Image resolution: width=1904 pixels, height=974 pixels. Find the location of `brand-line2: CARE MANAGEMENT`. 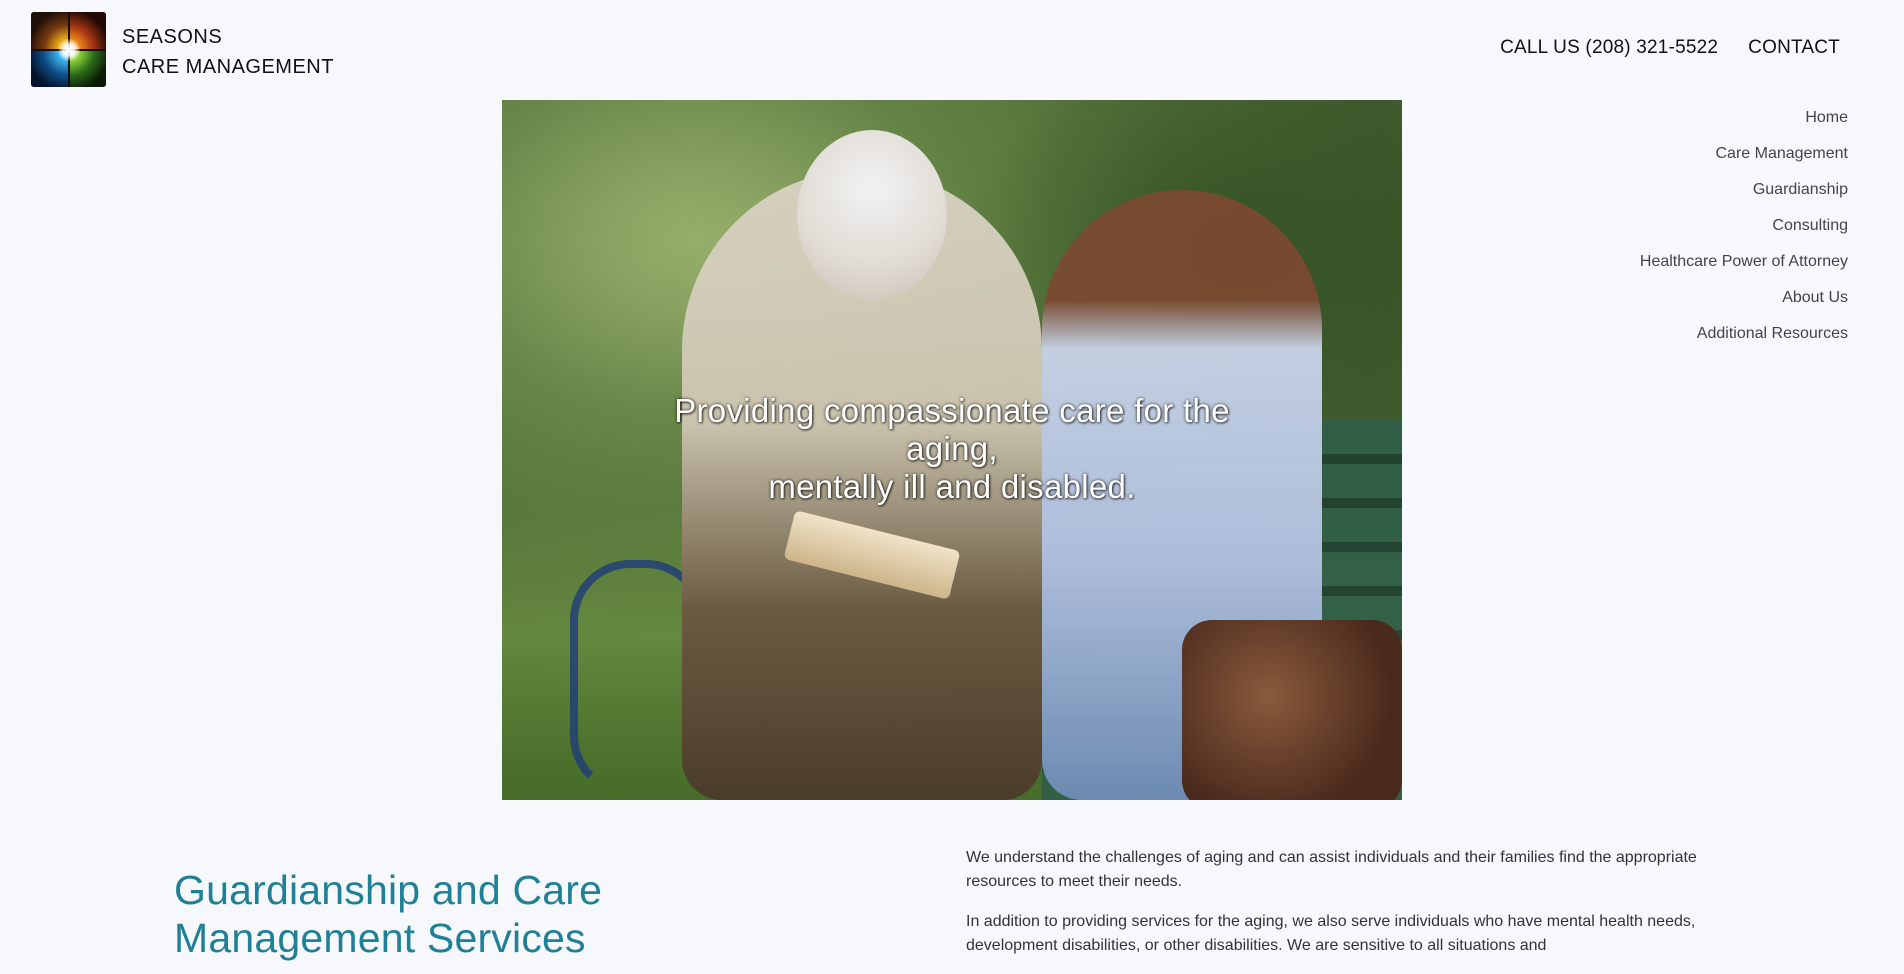

brand-line2: CARE MANAGEMENT is located at coordinates (228, 67).